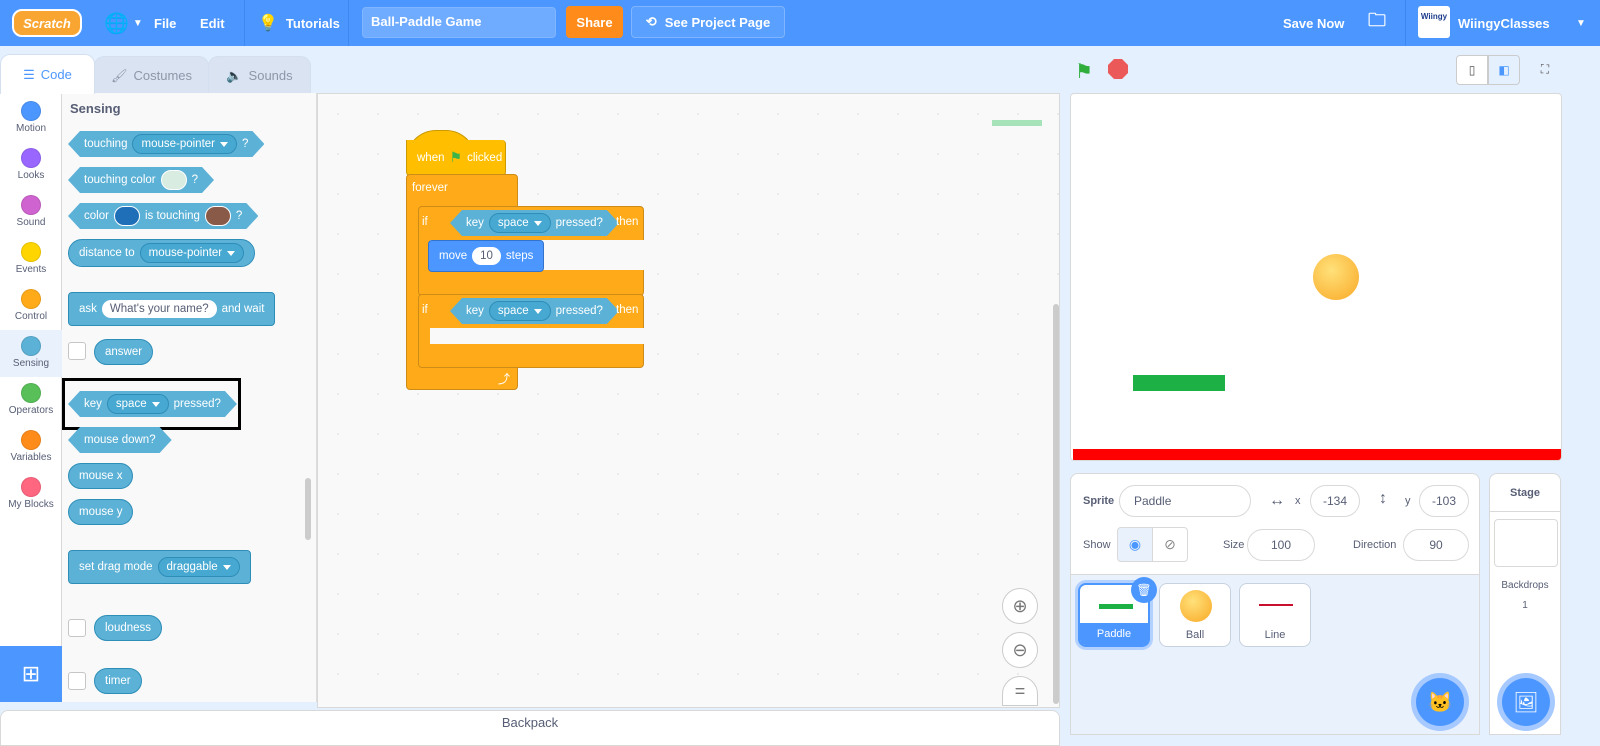 The height and width of the screenshot is (746, 1600). What do you see at coordinates (31, 674) in the screenshot?
I see `add-extension-button: ⊞` at bounding box center [31, 674].